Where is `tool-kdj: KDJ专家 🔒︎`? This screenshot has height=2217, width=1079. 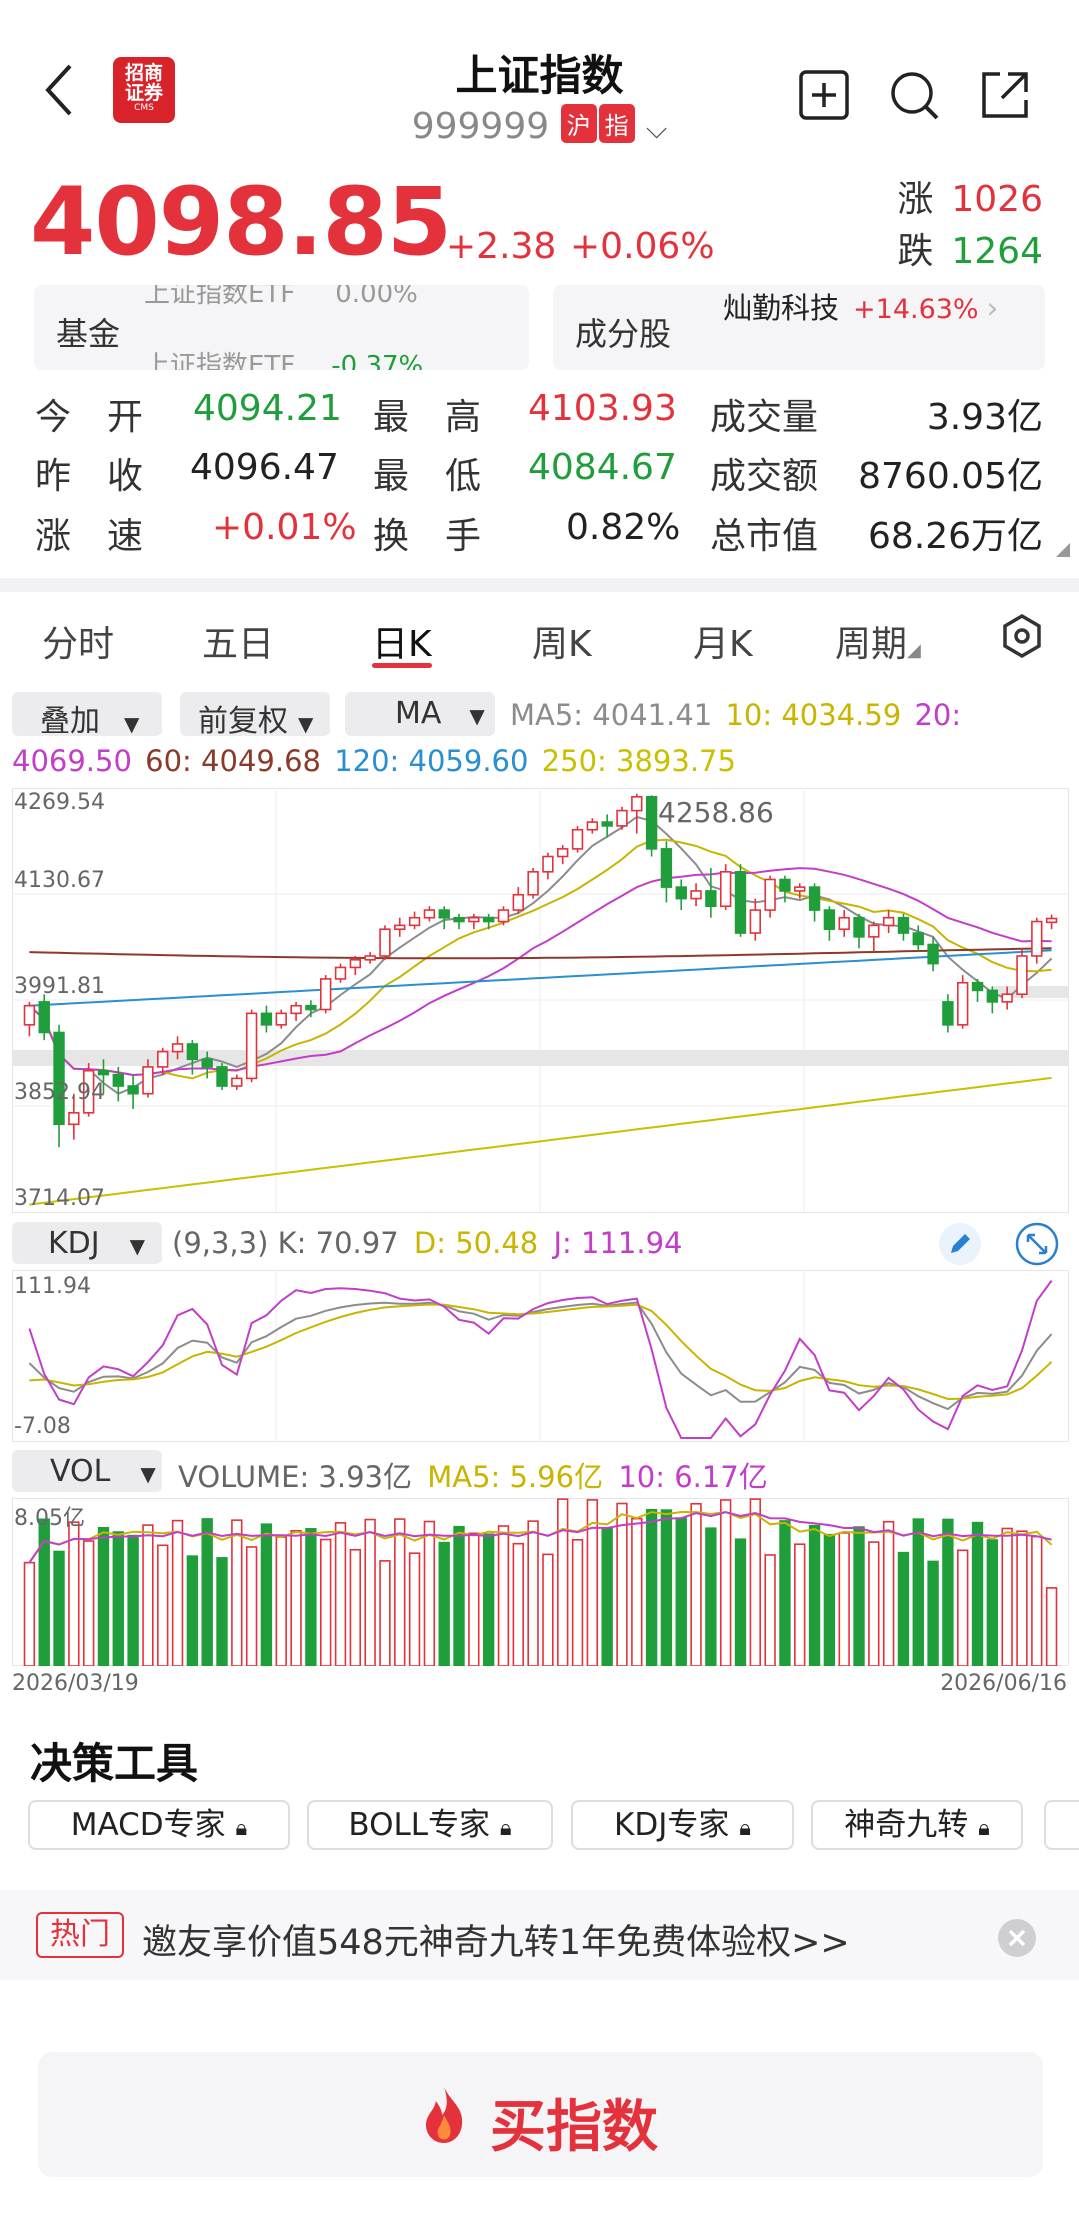
tool-kdj: KDJ专家 🔒︎ is located at coordinates (682, 1825).